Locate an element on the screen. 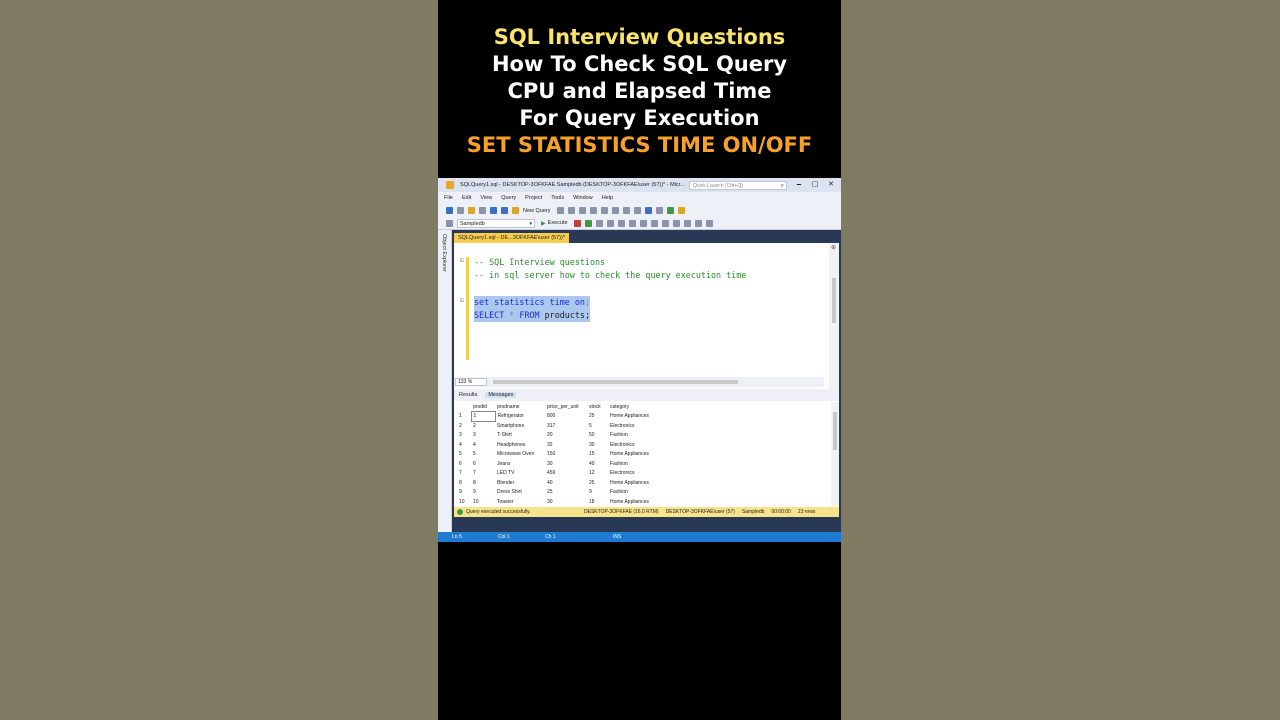  row-number: 3 is located at coordinates (464, 436).